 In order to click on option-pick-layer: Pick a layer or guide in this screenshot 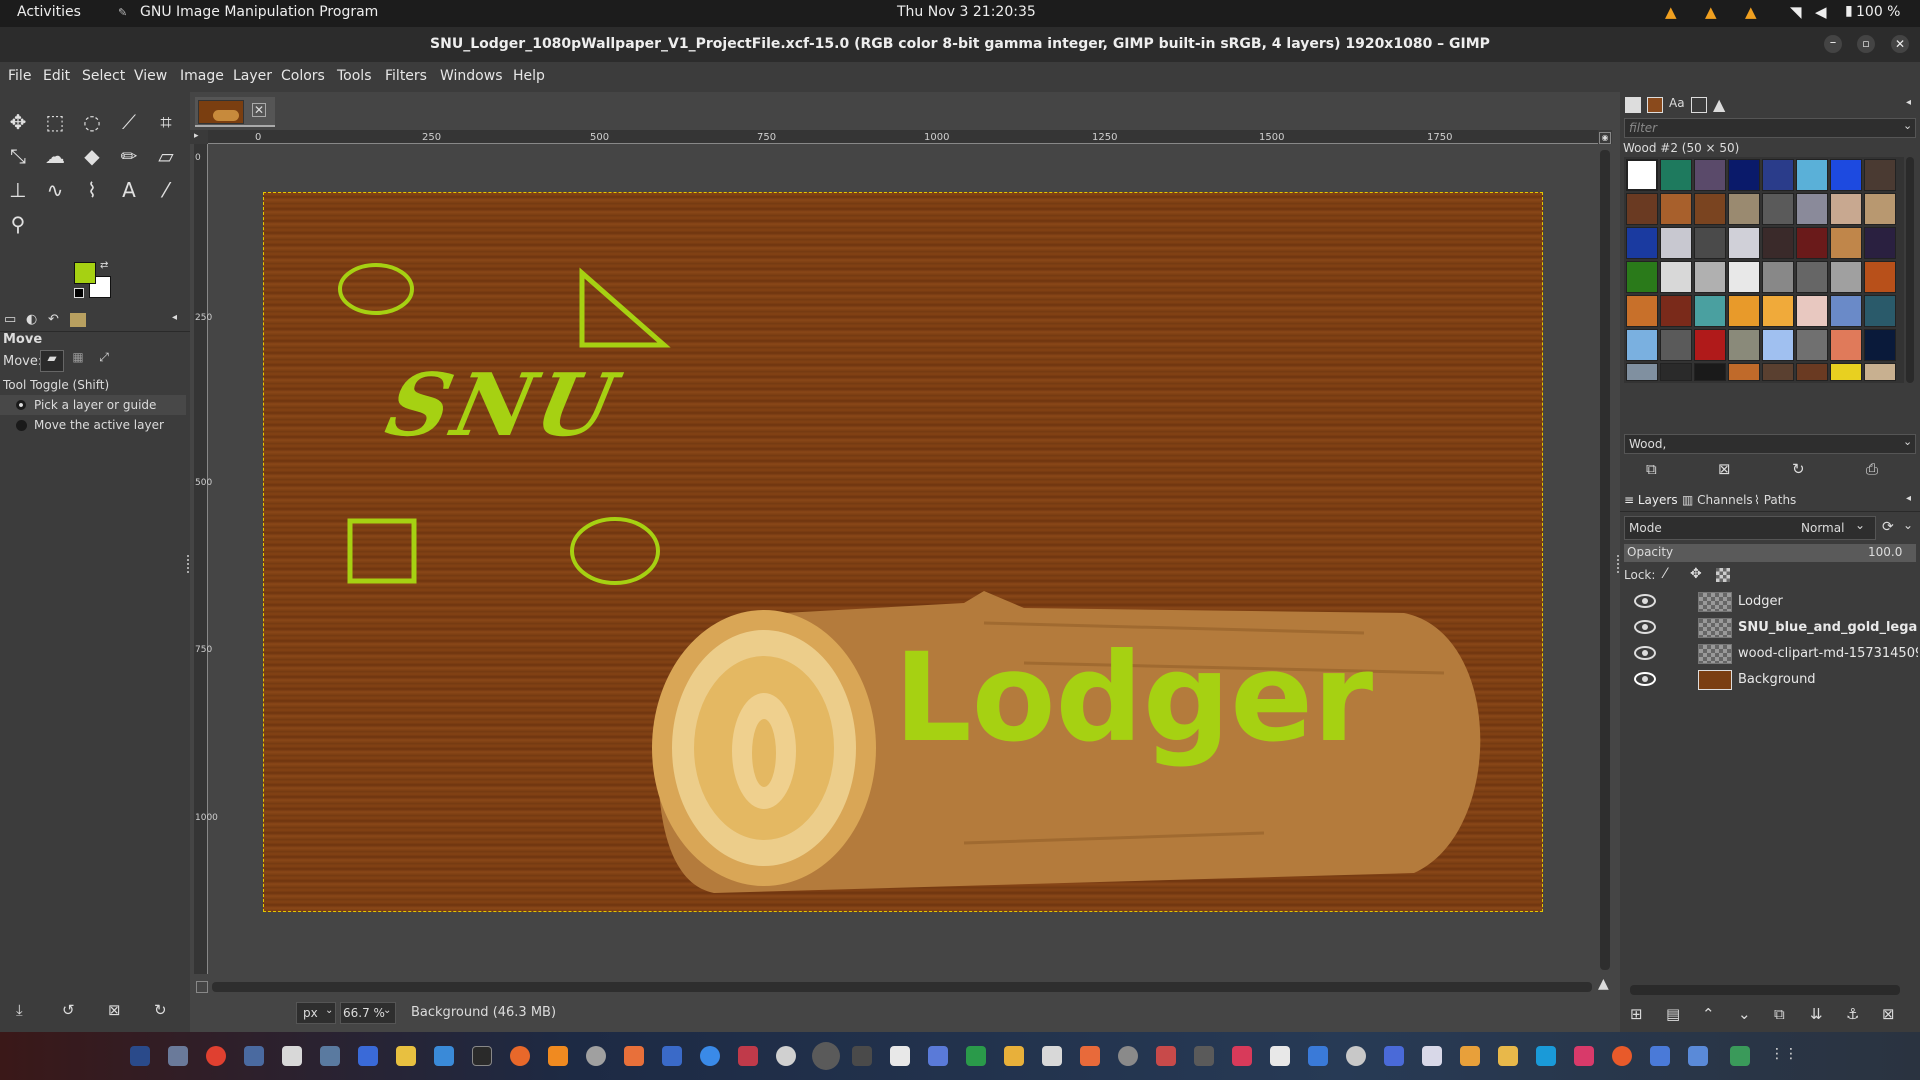, I will do `click(93, 405)`.